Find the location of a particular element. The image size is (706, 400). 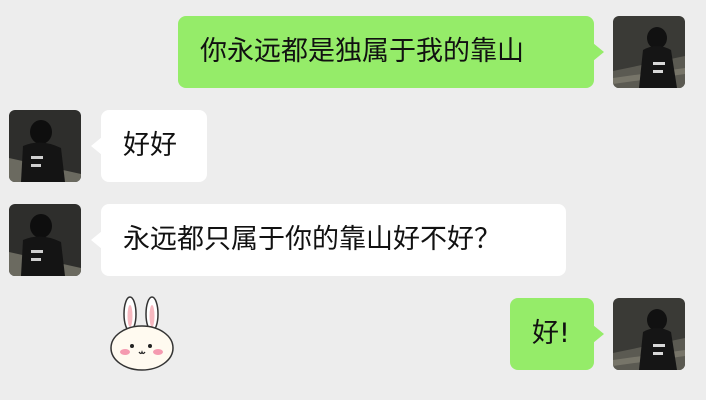

message-text: 好! is located at coordinates (551, 333).